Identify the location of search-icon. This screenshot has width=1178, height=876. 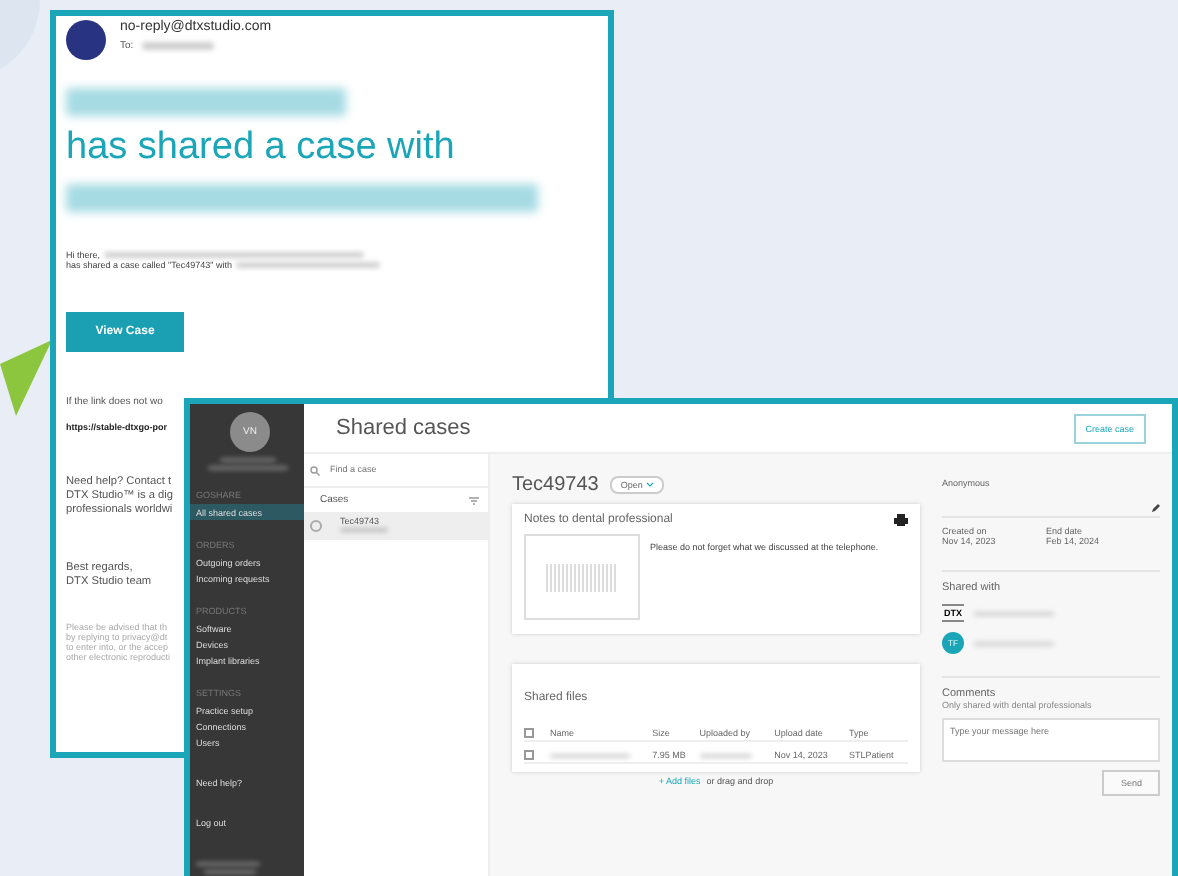
(315, 470).